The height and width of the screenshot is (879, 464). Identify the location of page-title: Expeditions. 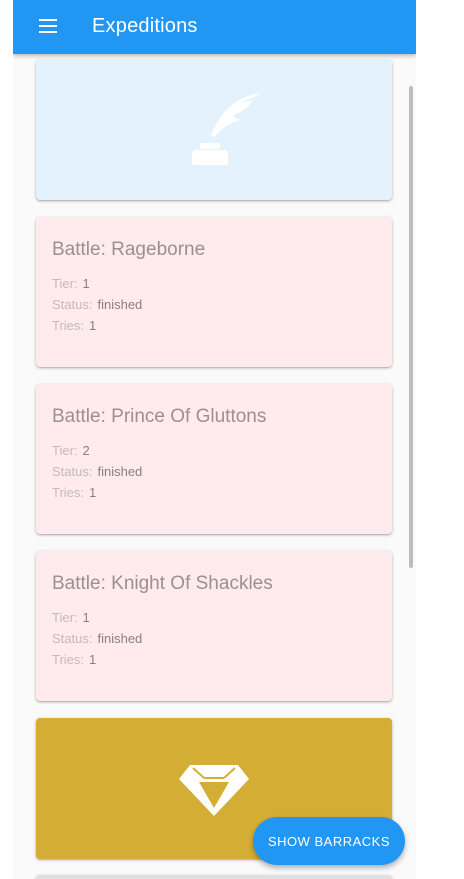
(145, 26).